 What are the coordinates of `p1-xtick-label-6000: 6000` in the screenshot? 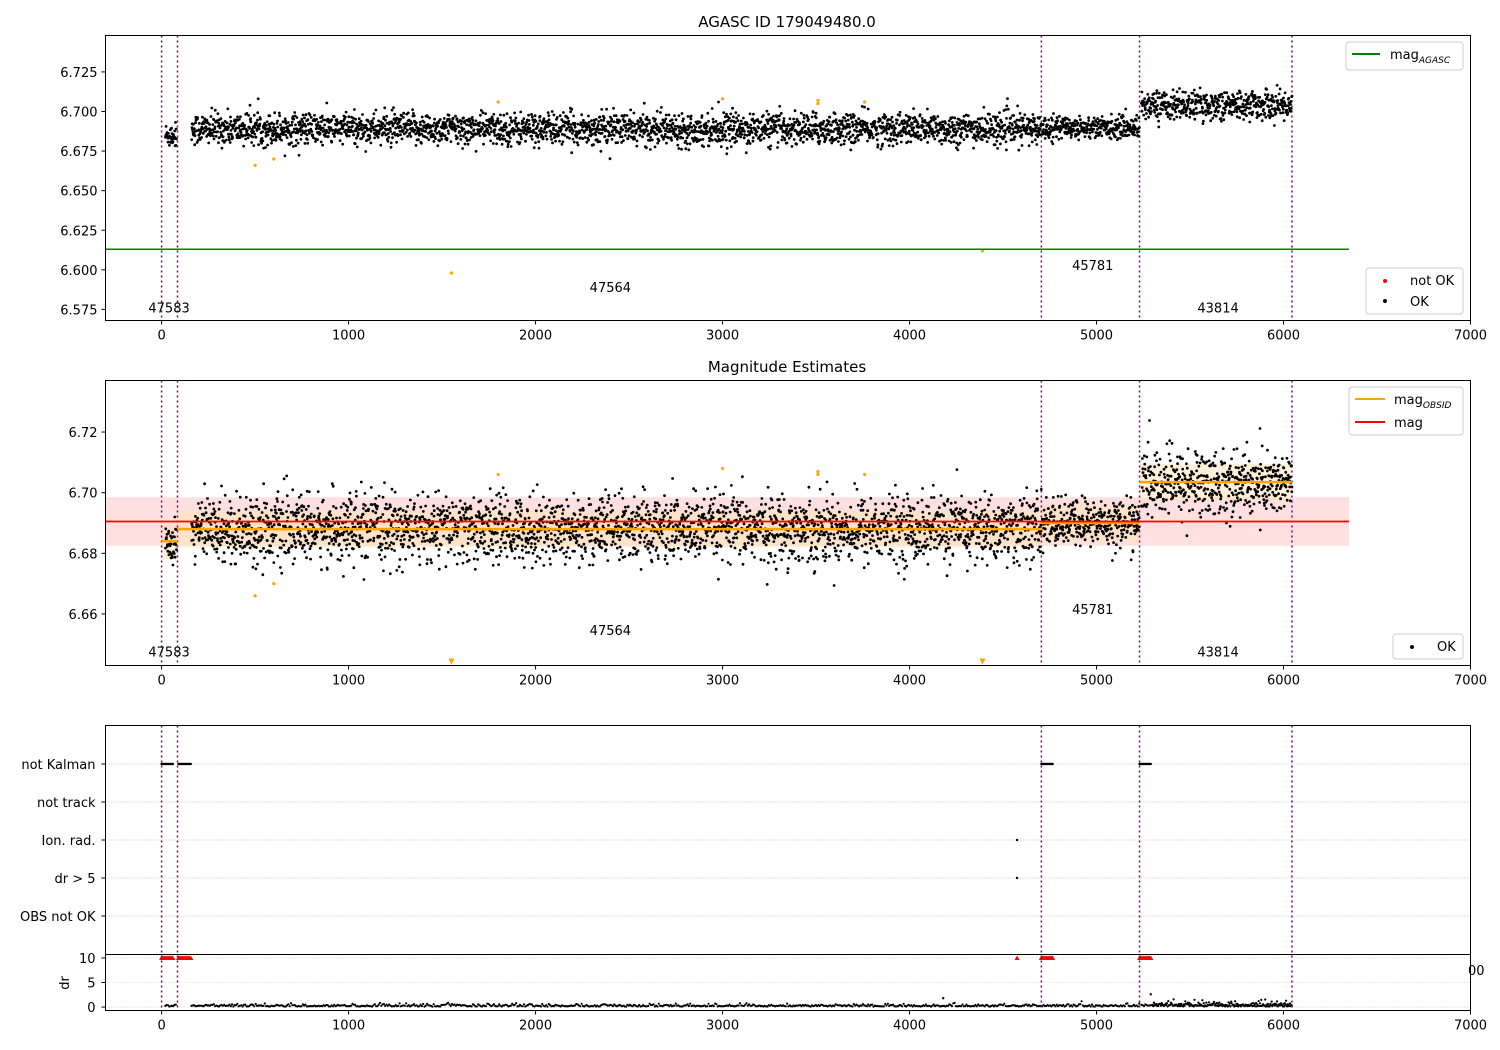 It's located at (1283, 336).